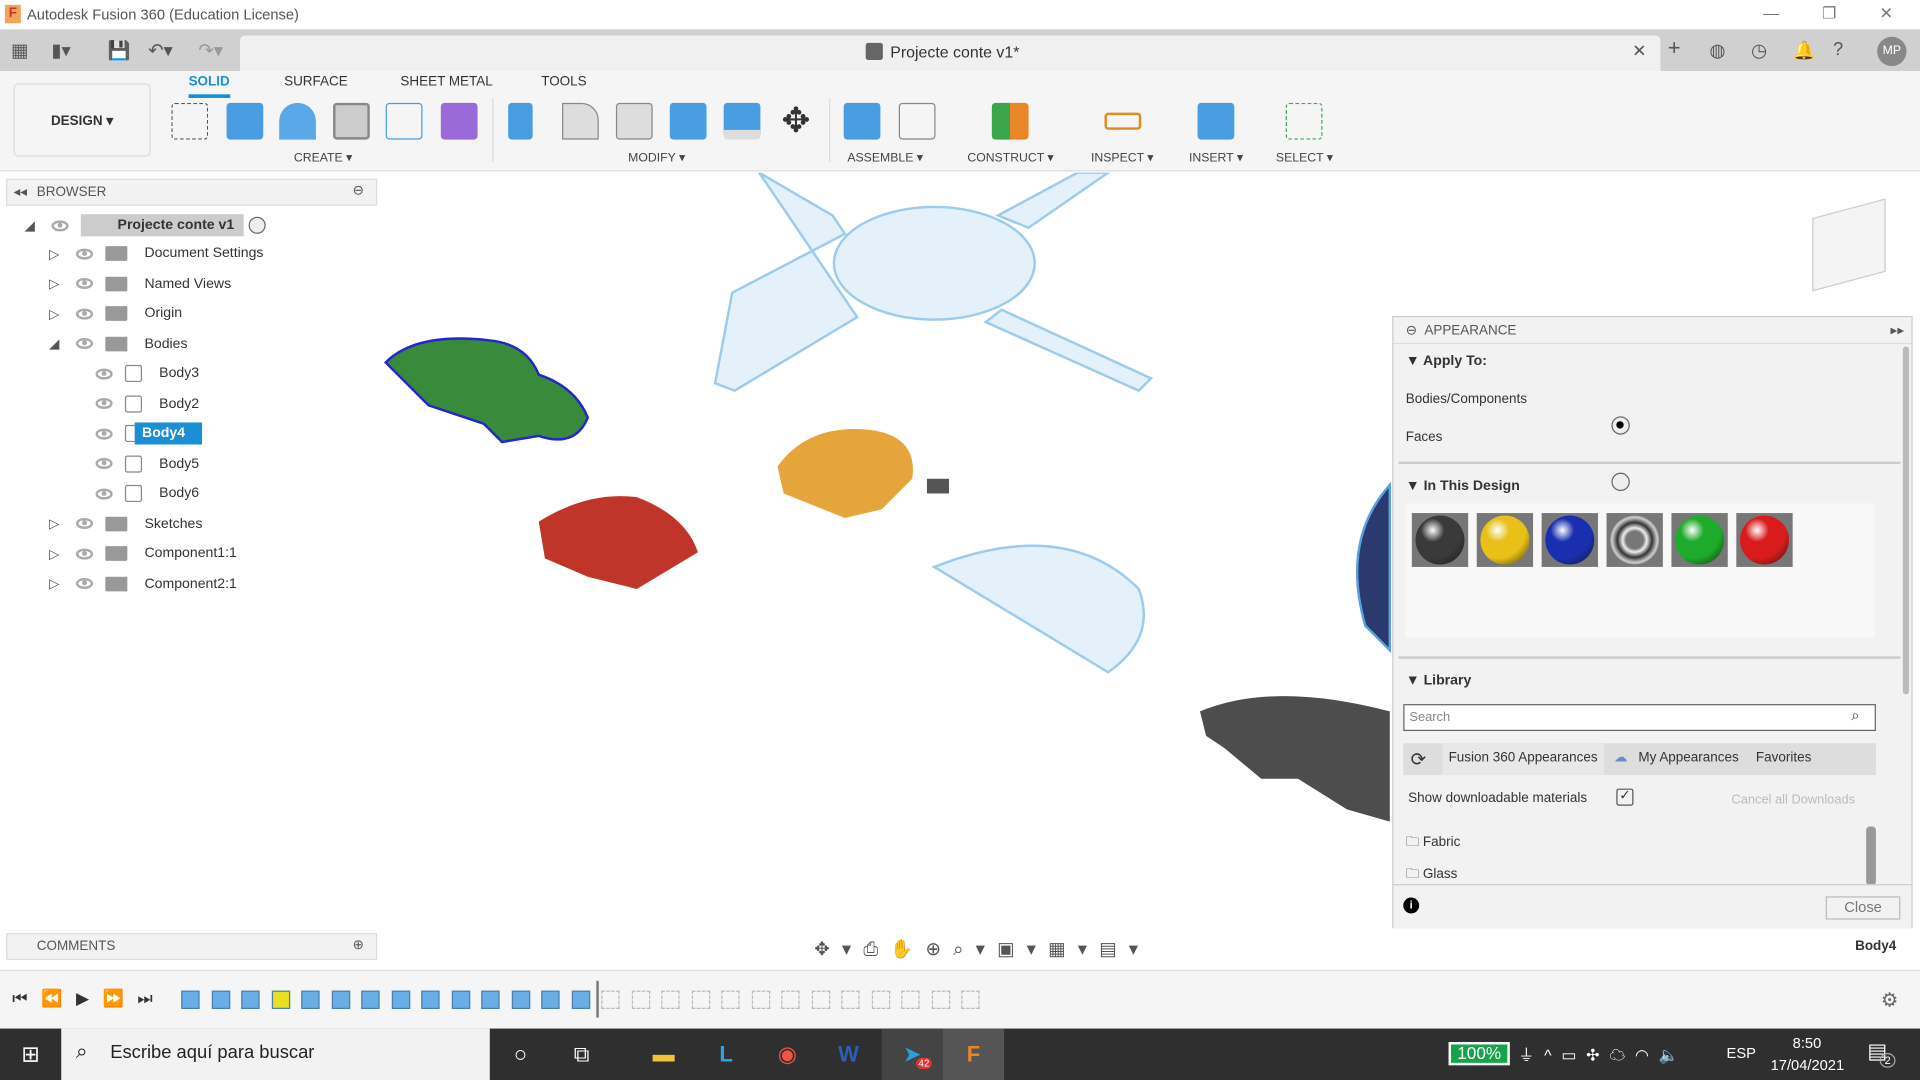 The height and width of the screenshot is (1080, 1920). What do you see at coordinates (1625, 797) in the screenshot?
I see `show-downloadable-checkbox: ✓` at bounding box center [1625, 797].